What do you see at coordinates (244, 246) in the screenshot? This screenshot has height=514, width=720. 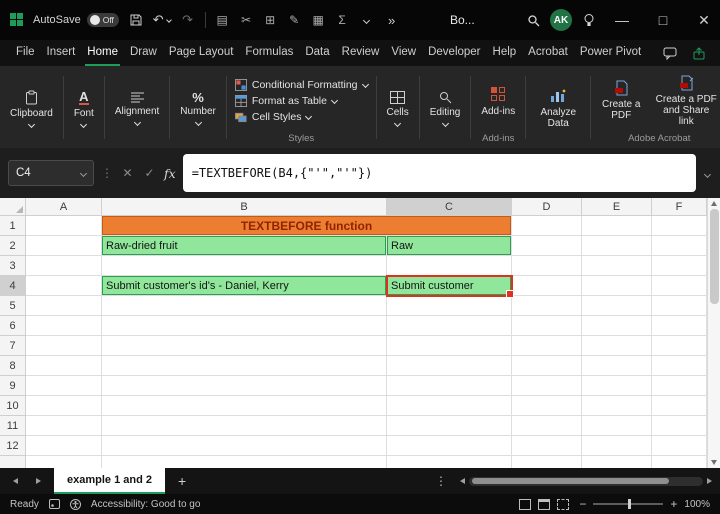 I see `cell-B2: Raw-dried fruit` at bounding box center [244, 246].